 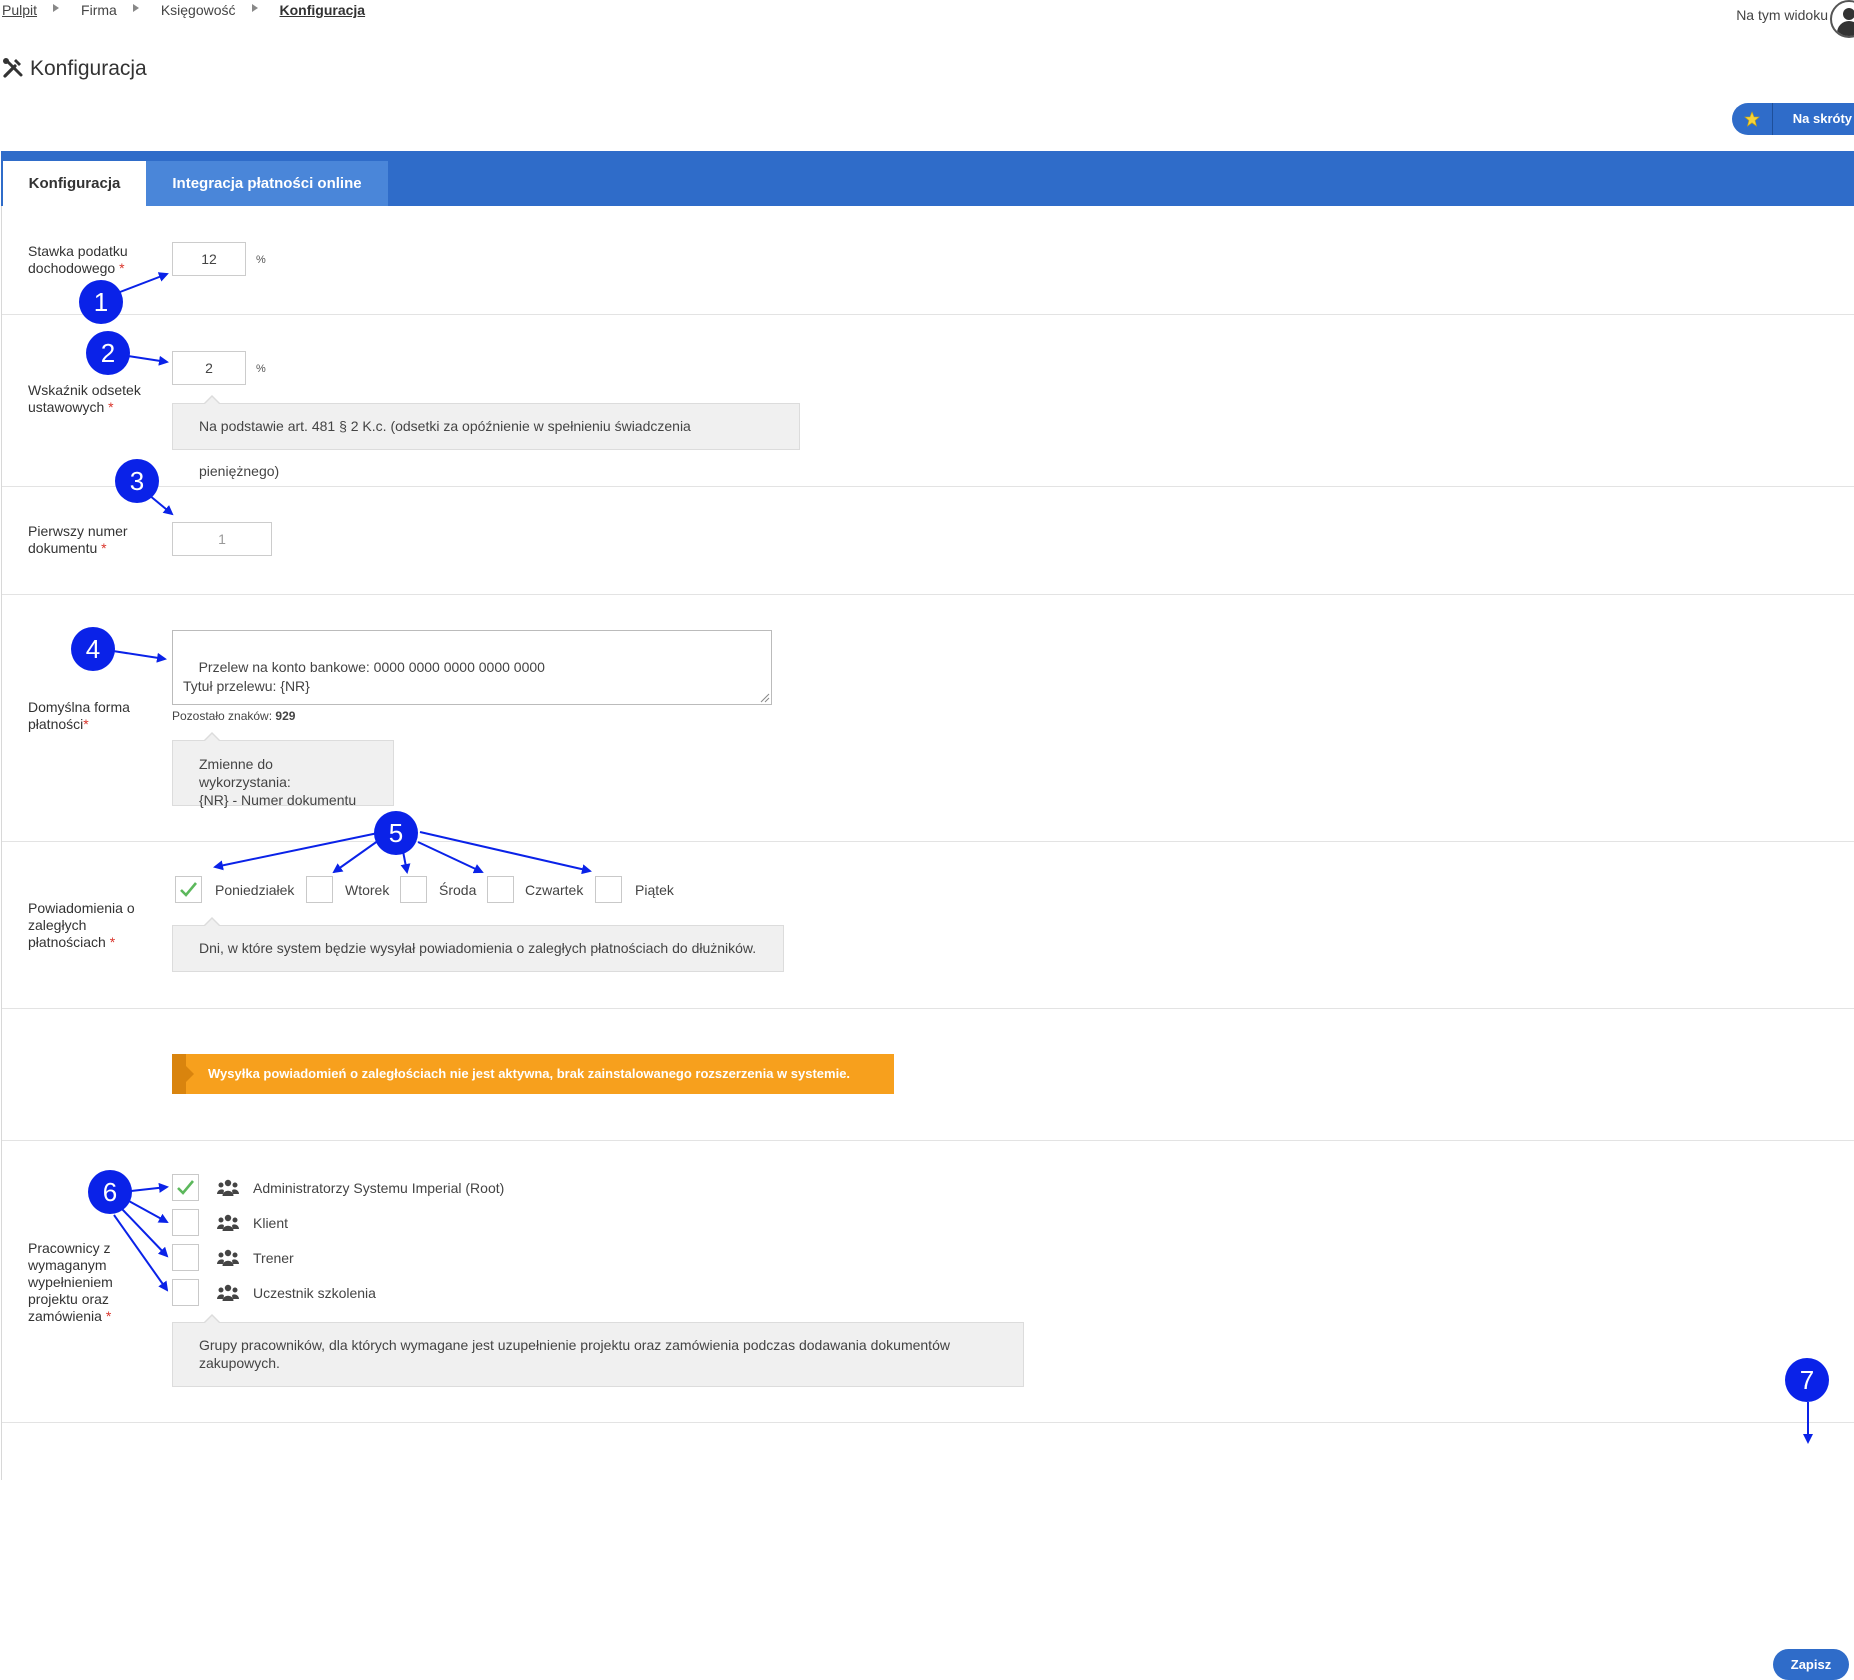 What do you see at coordinates (319, 889) in the screenshot?
I see `day-tuesday-checkbox` at bounding box center [319, 889].